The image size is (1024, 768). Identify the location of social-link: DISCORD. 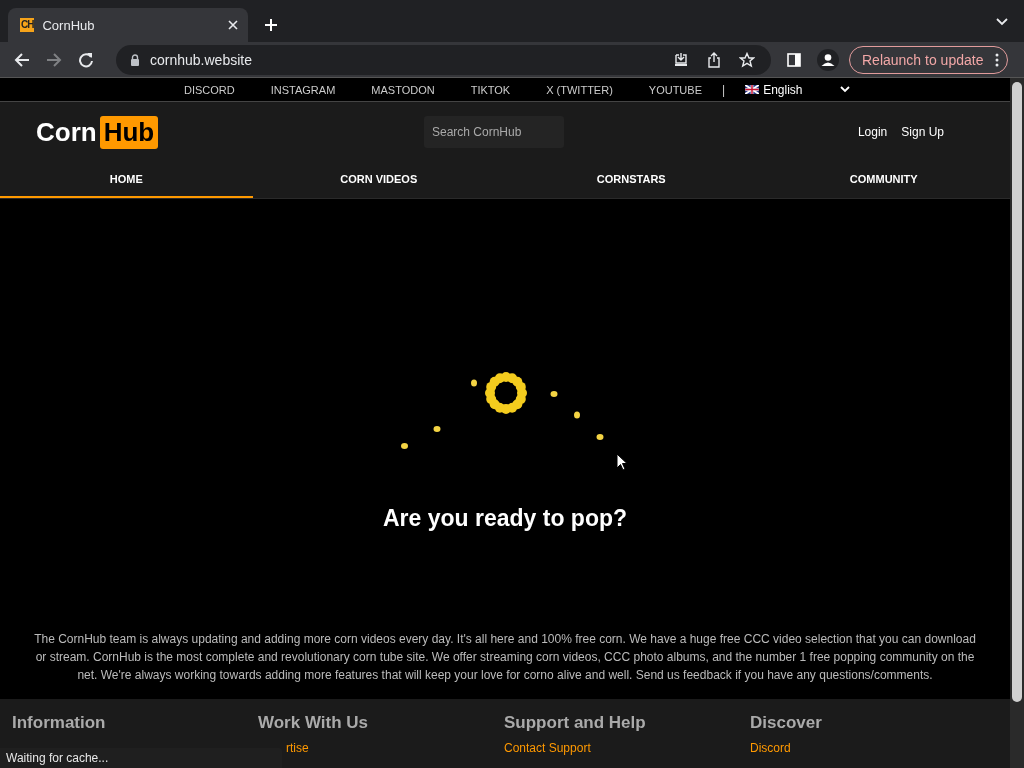
(209, 89).